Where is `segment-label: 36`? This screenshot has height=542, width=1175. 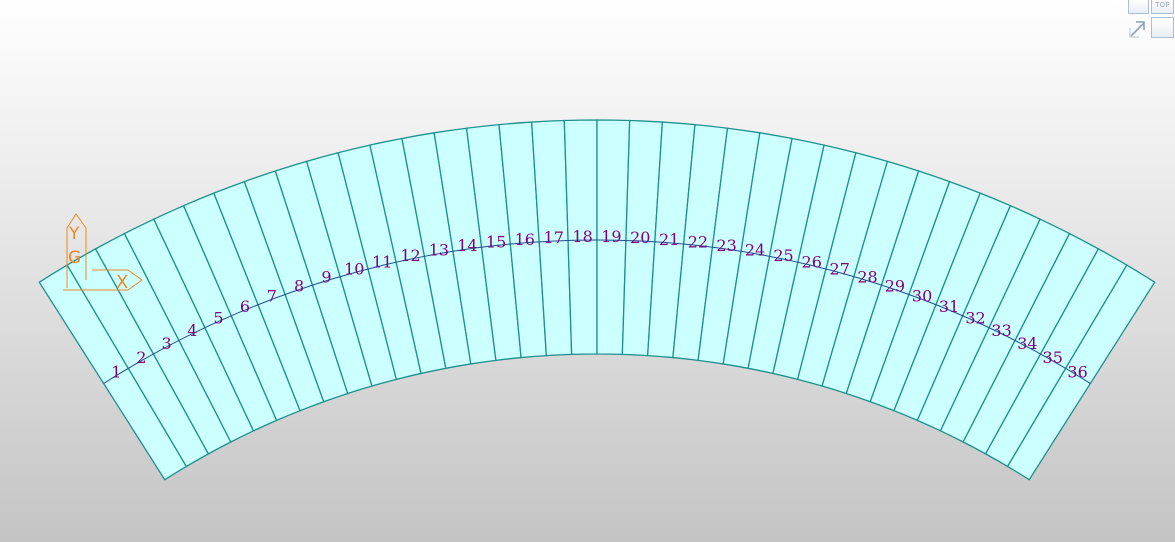
segment-label: 36 is located at coordinates (1077, 372).